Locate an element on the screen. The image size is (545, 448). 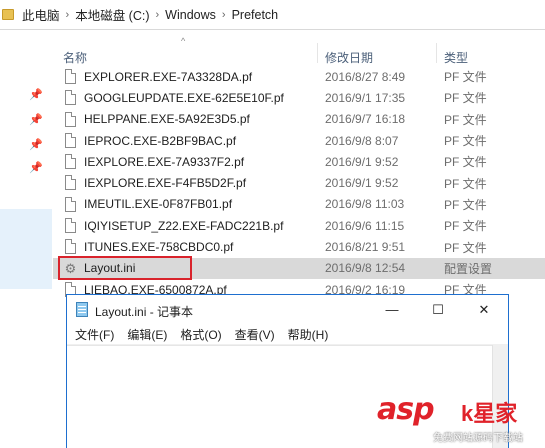
file-modified: 2016/8/27 8:49 is located at coordinates (365, 76).